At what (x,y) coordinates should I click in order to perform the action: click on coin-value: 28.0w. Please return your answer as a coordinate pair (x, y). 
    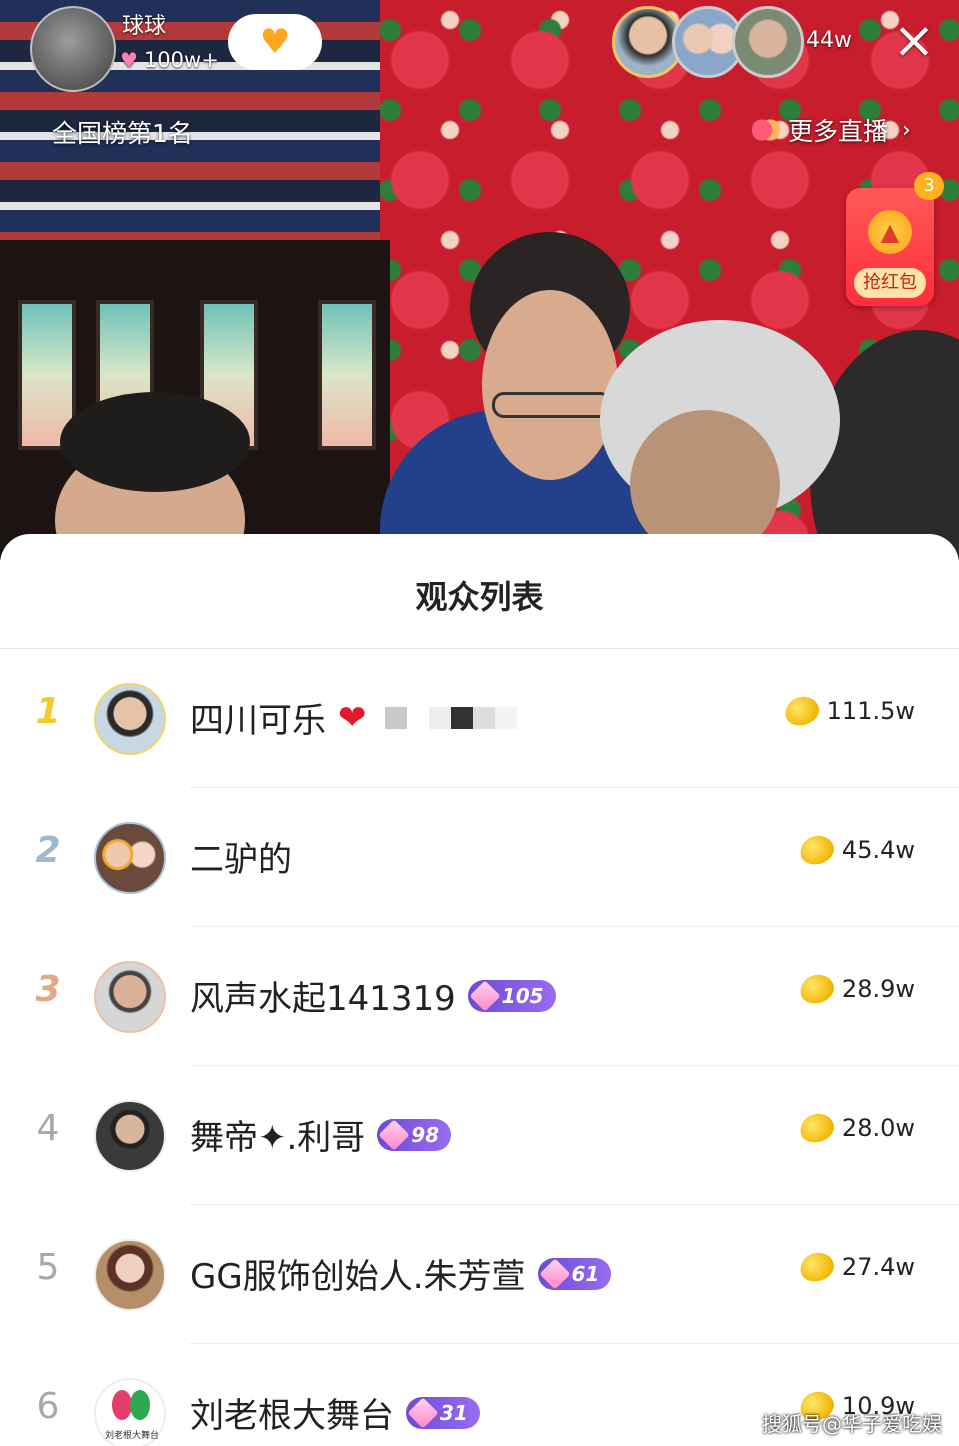
    Looking at the image, I should click on (878, 1128).